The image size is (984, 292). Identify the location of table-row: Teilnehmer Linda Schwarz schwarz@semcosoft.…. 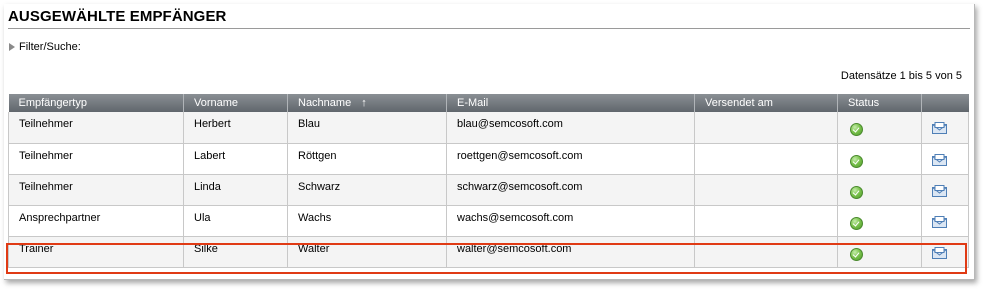
(488, 190).